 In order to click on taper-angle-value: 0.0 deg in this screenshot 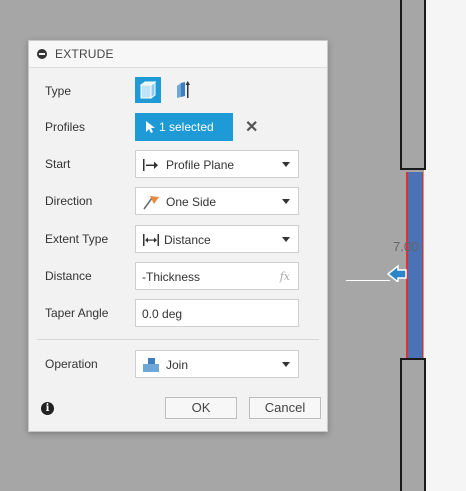, I will do `click(162, 314)`.